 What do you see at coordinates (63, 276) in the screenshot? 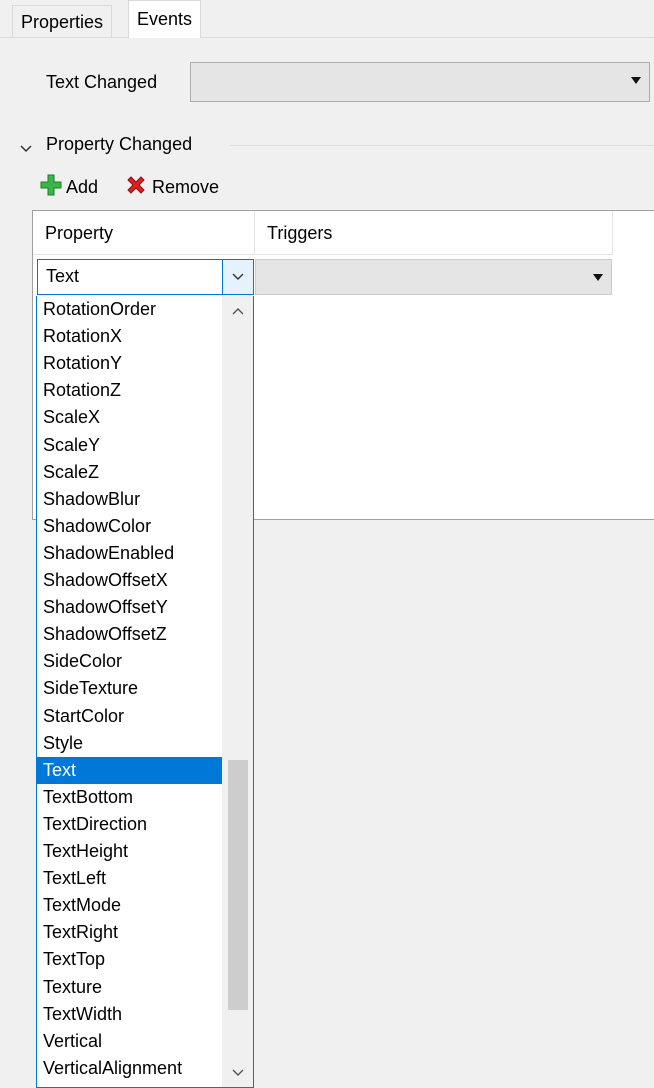
I see `property-combo-value: Text` at bounding box center [63, 276].